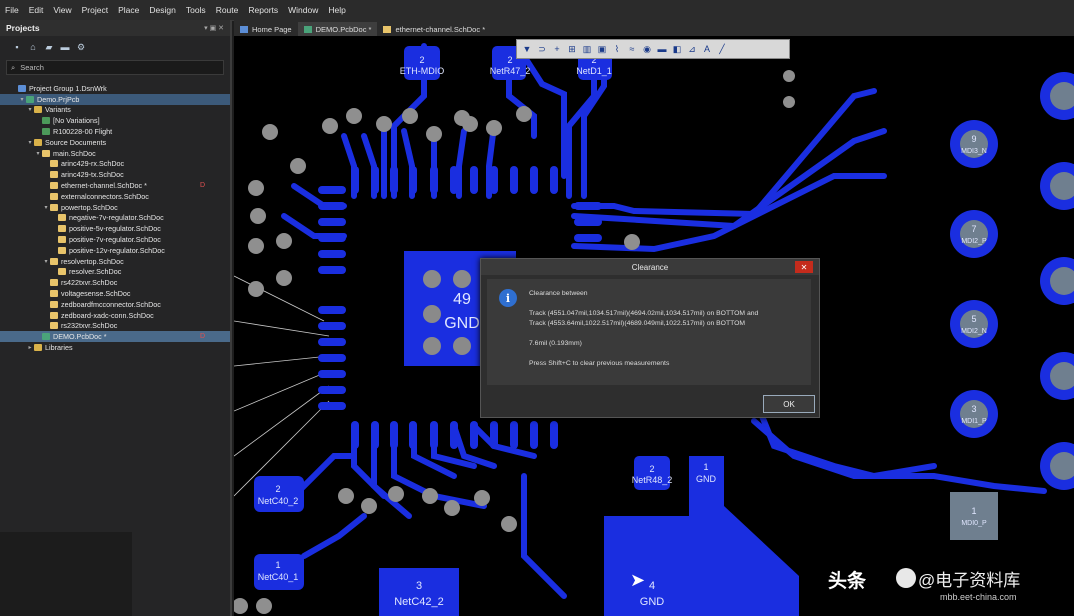  Describe the element at coordinates (303, 10) in the screenshot. I see `menu-item-window: Window` at that location.